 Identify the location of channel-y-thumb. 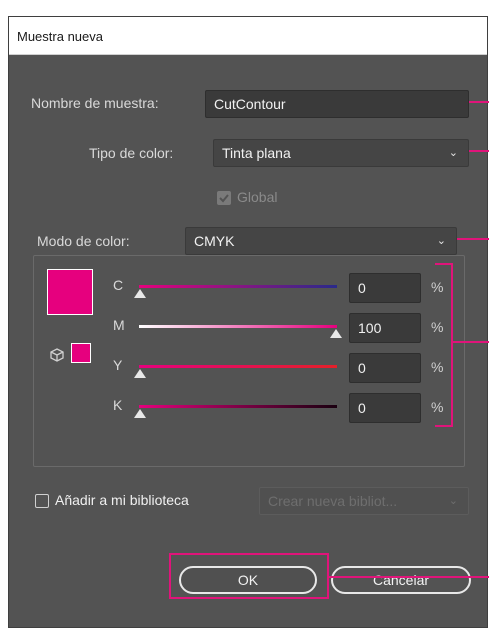
(140, 373).